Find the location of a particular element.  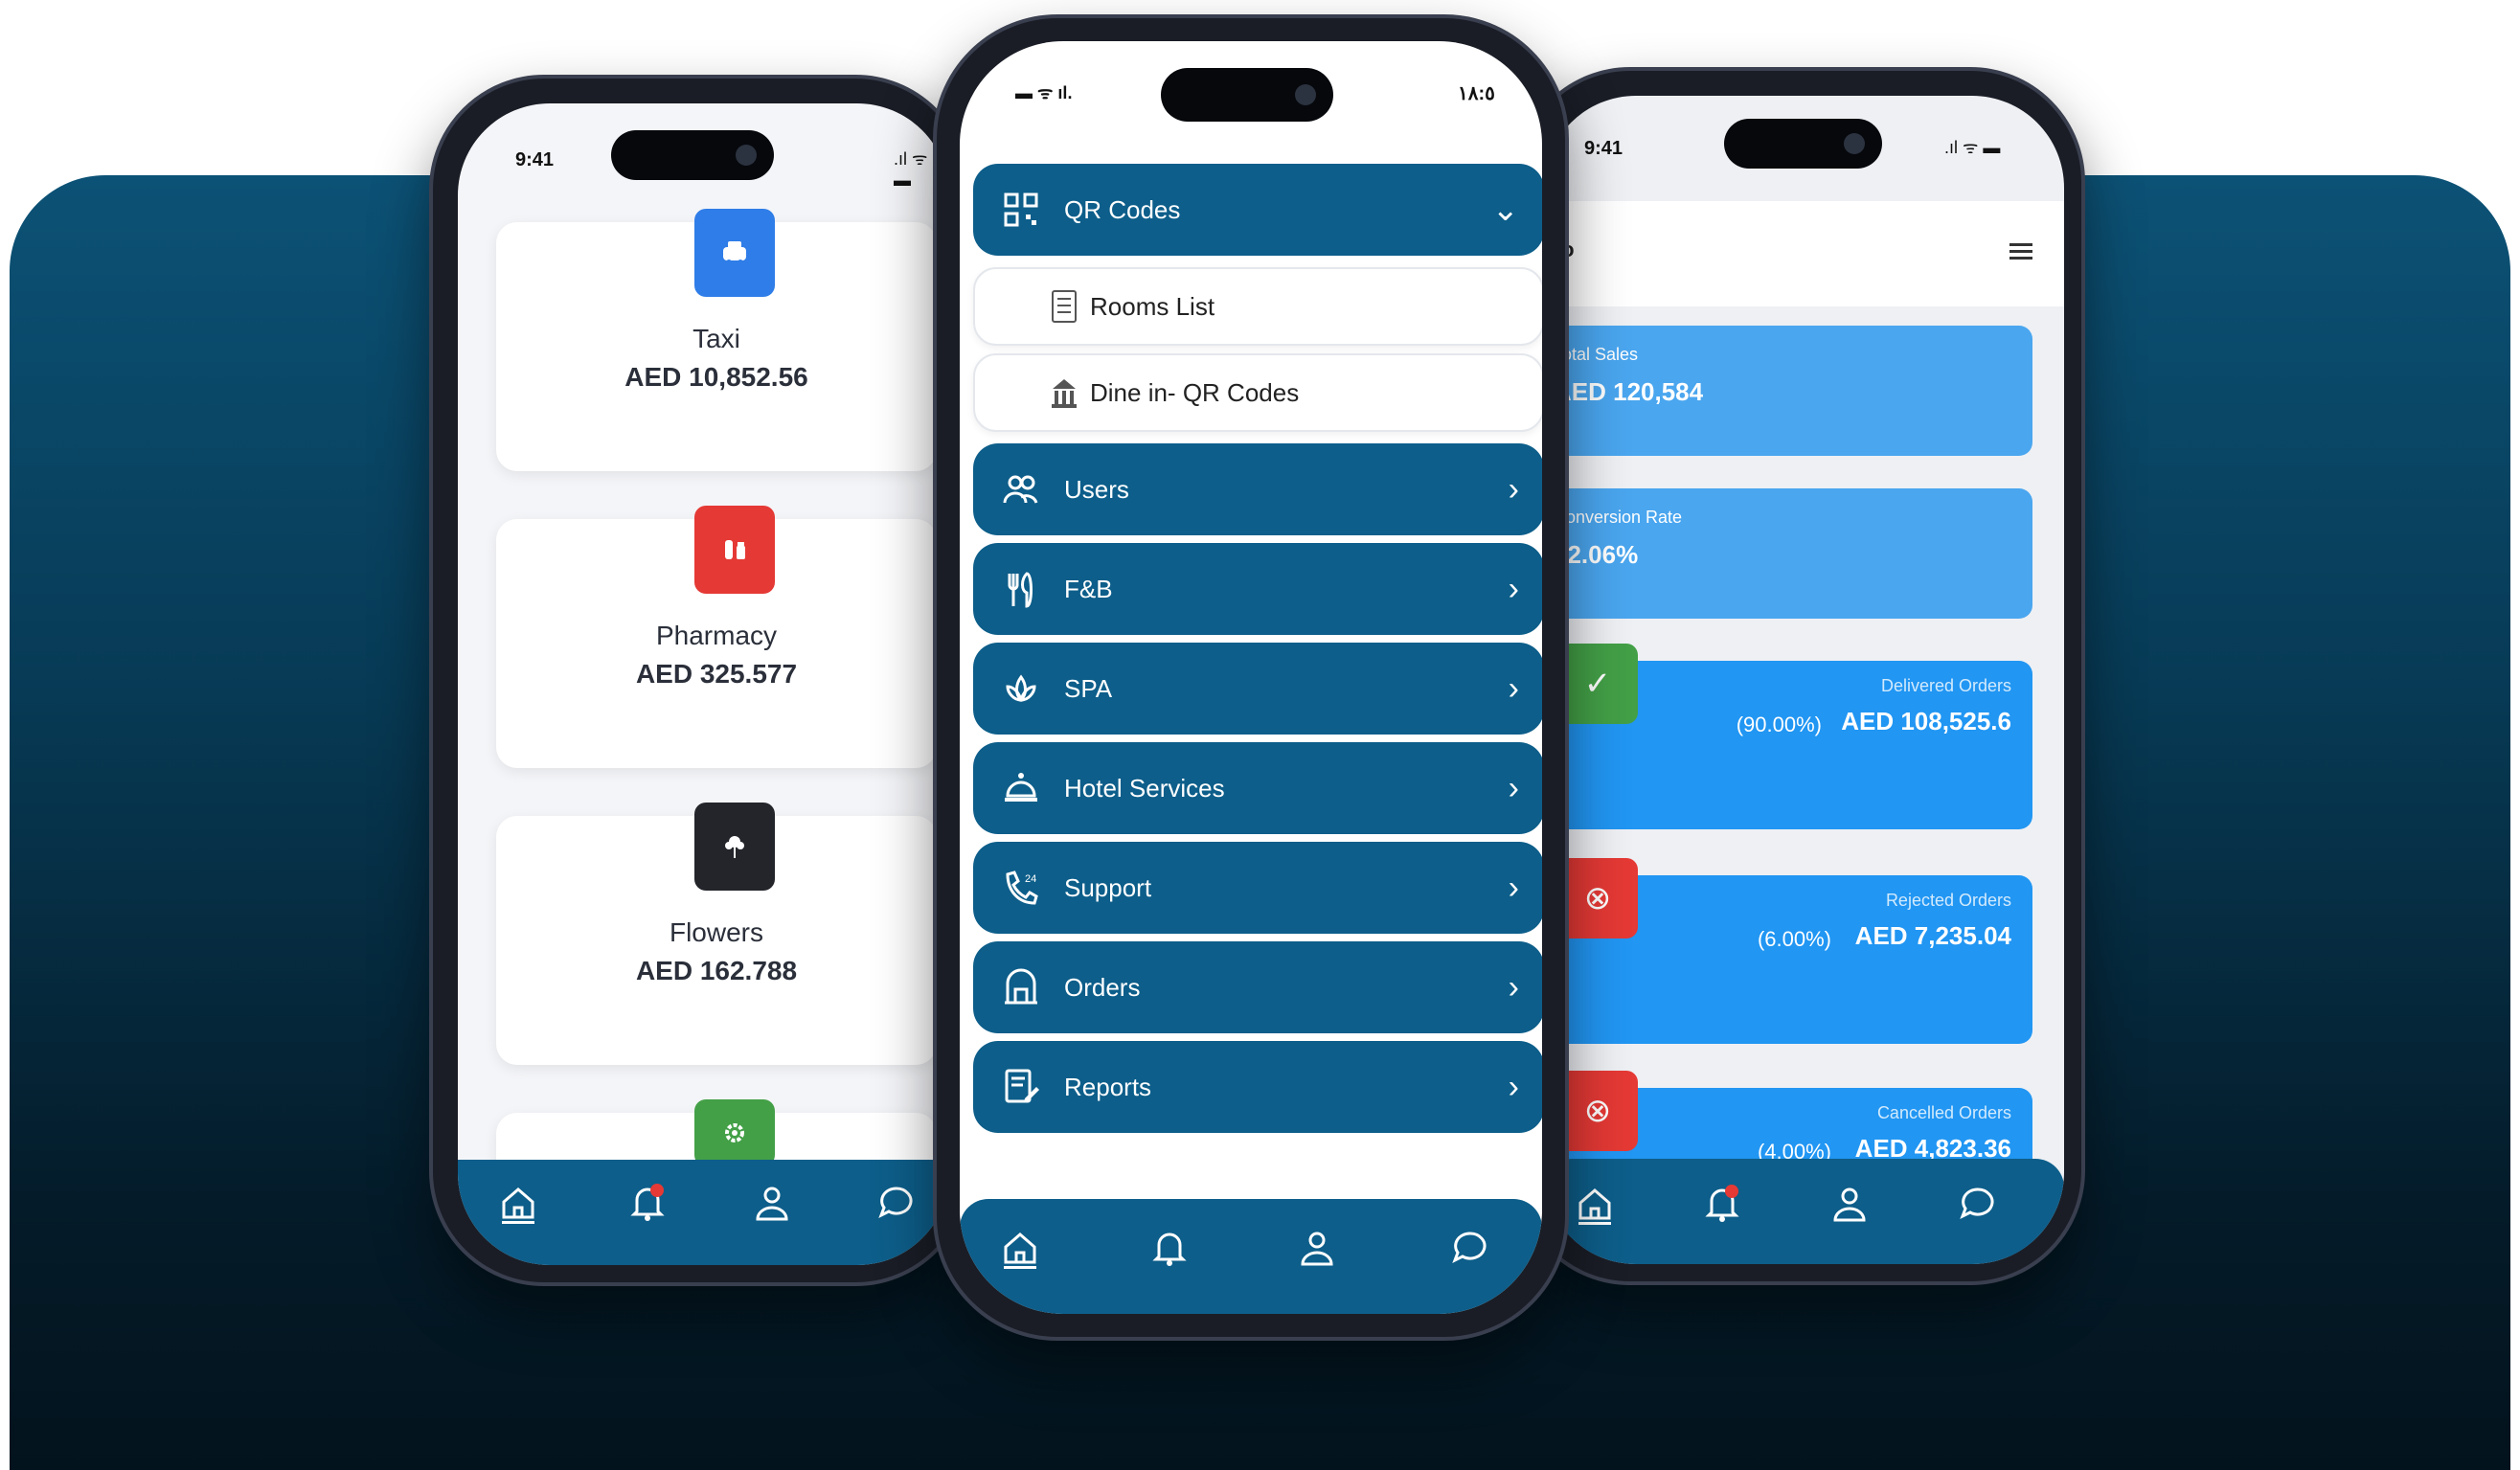

signal-icon: ▬ ᯤ ıl. is located at coordinates (1044, 92).